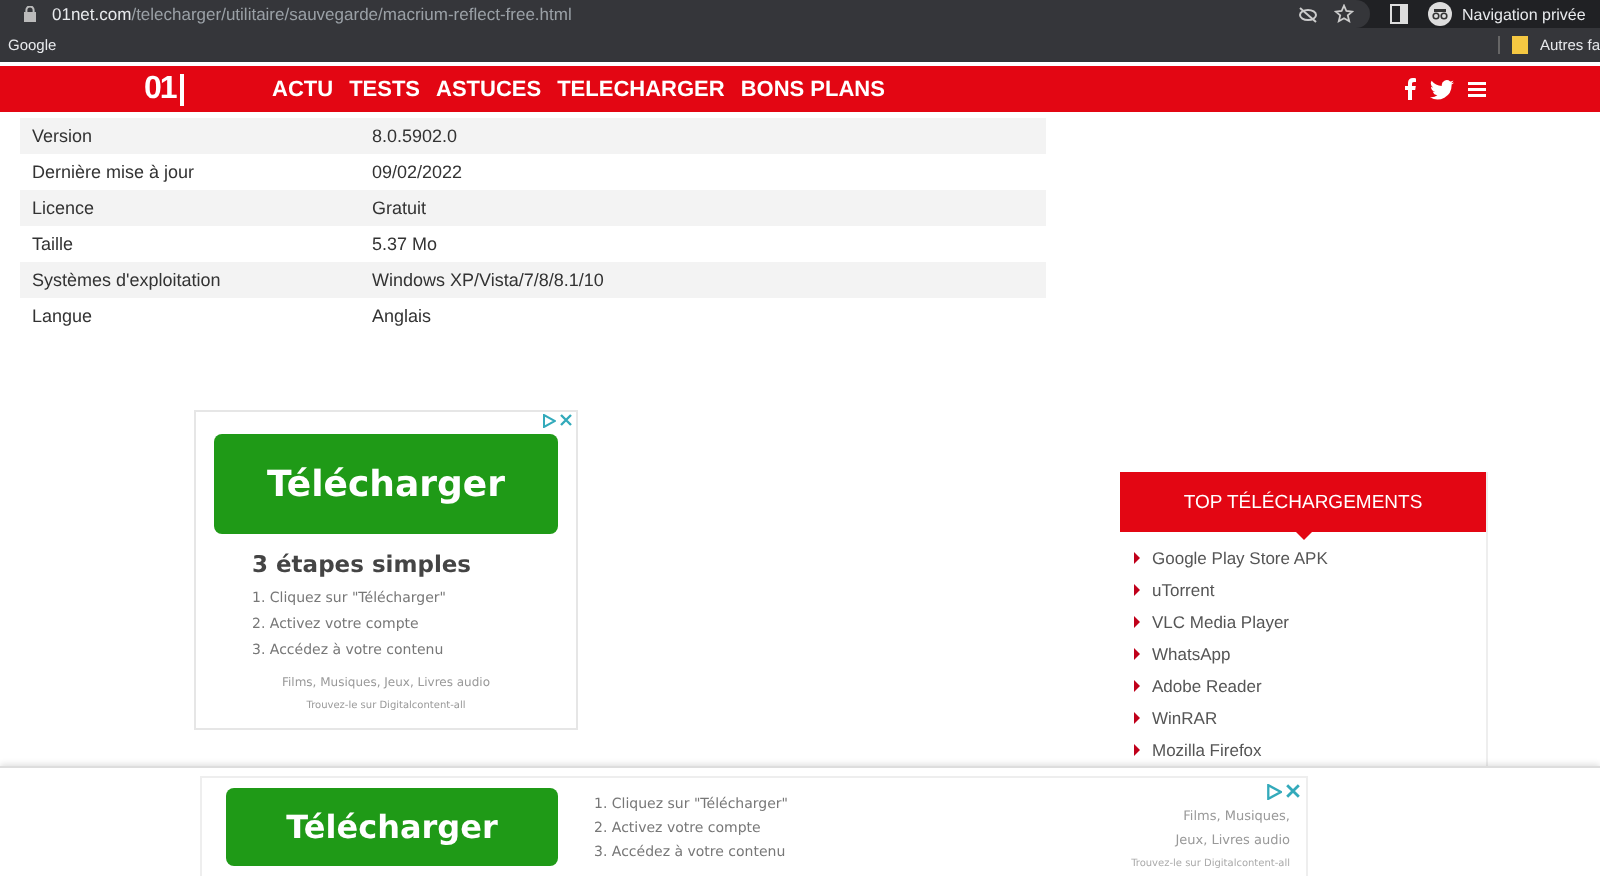  I want to click on spec-label: Version, so click(62, 136).